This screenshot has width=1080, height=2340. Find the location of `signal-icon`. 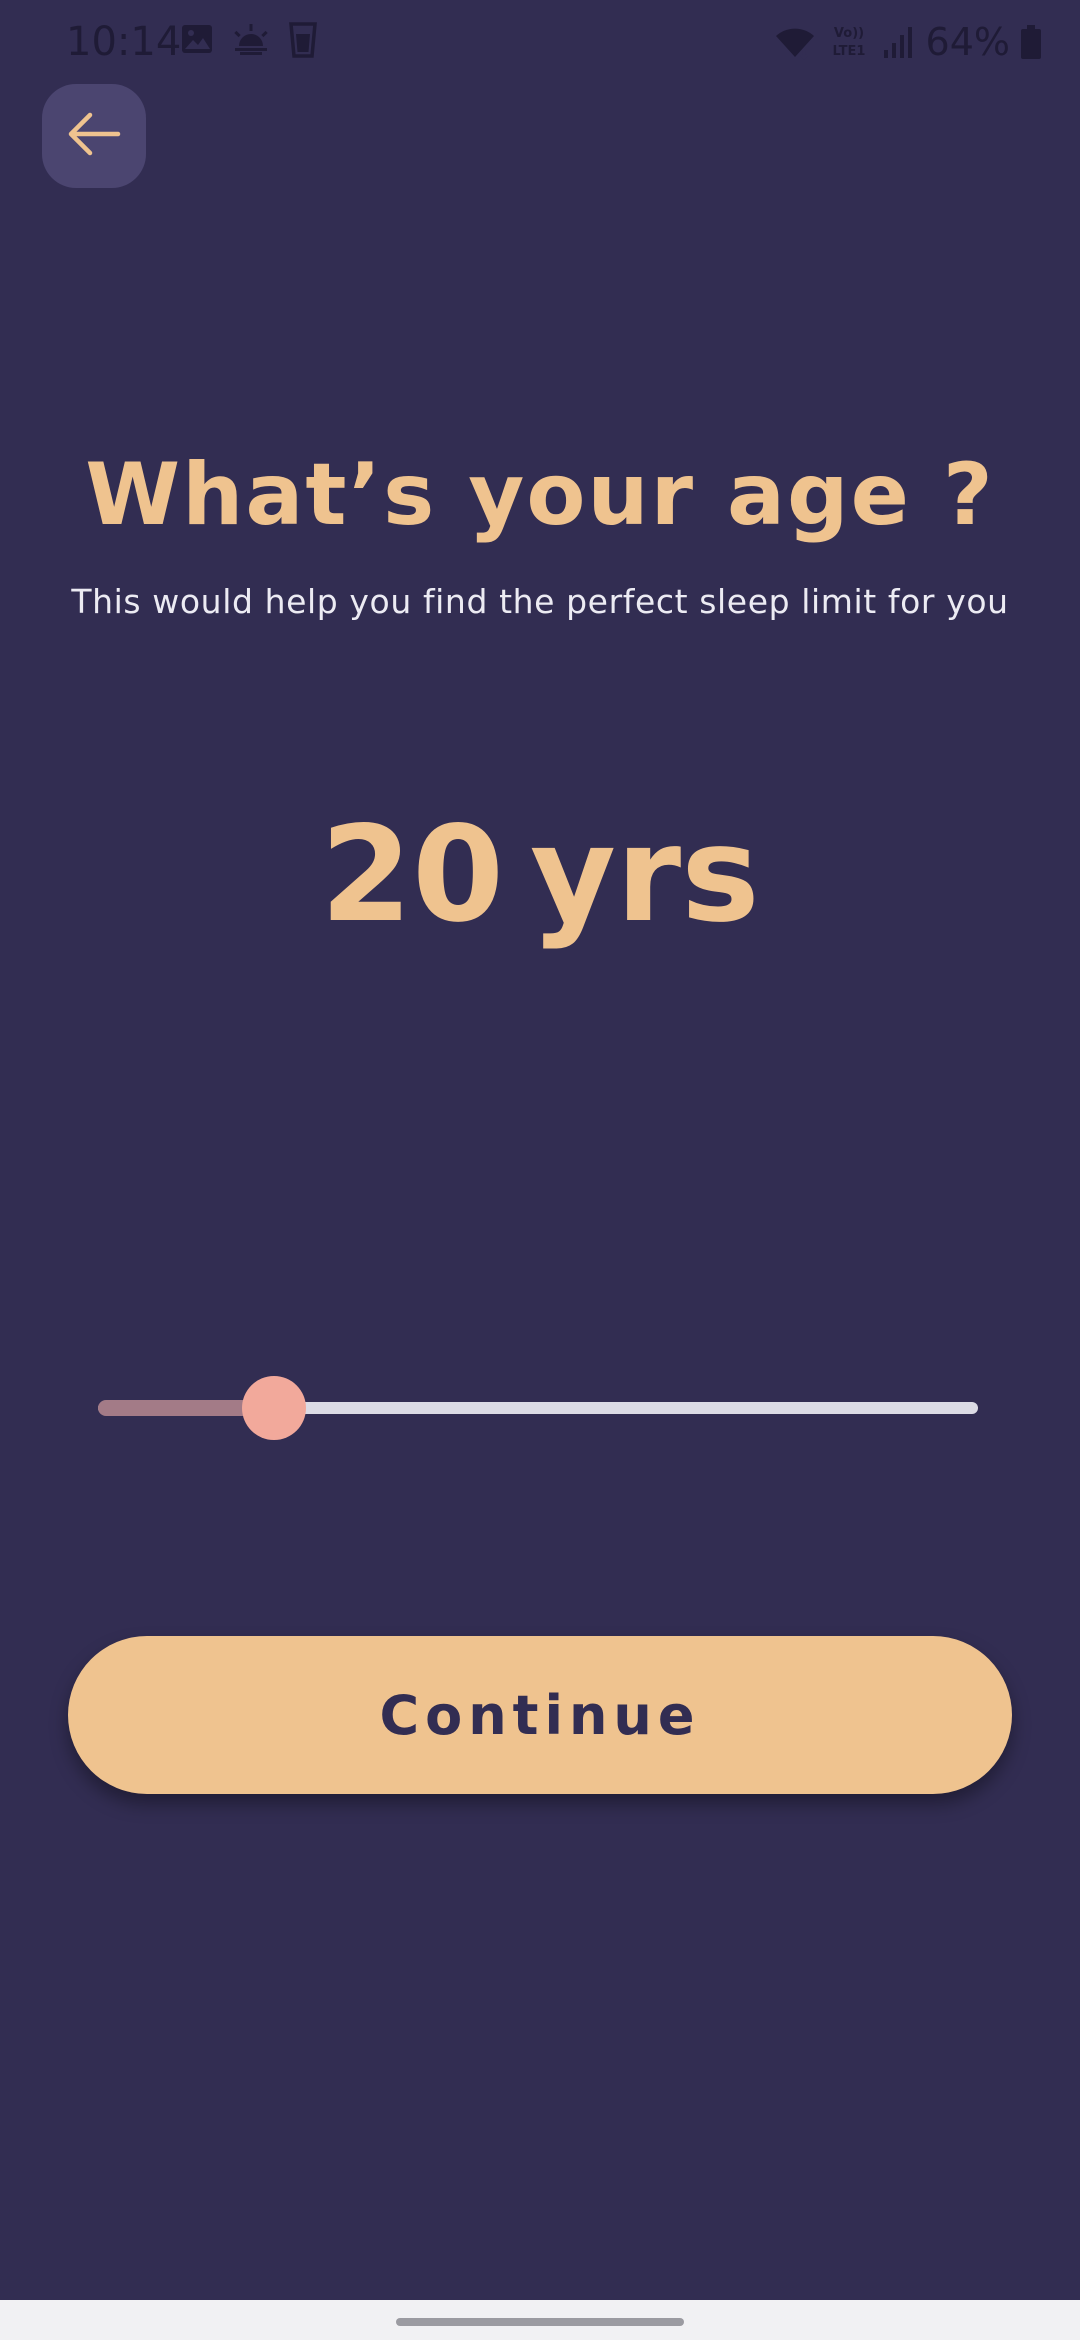

signal-icon is located at coordinates (899, 42).